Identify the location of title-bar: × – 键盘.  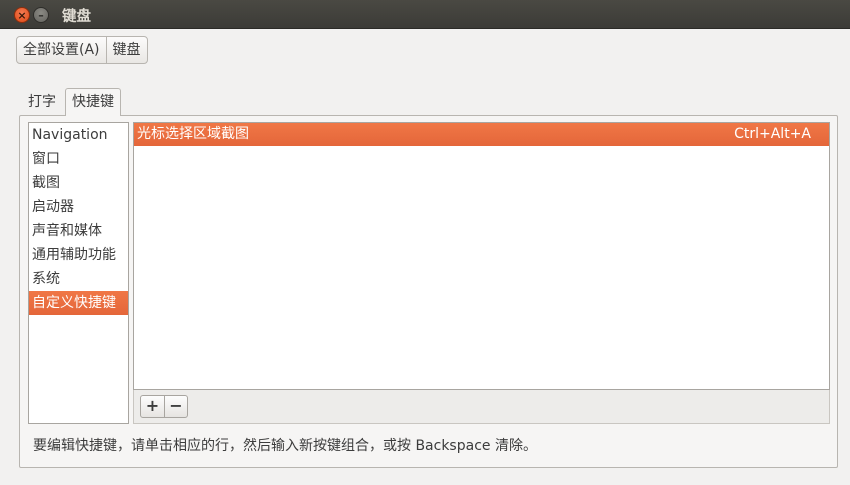
(425, 14).